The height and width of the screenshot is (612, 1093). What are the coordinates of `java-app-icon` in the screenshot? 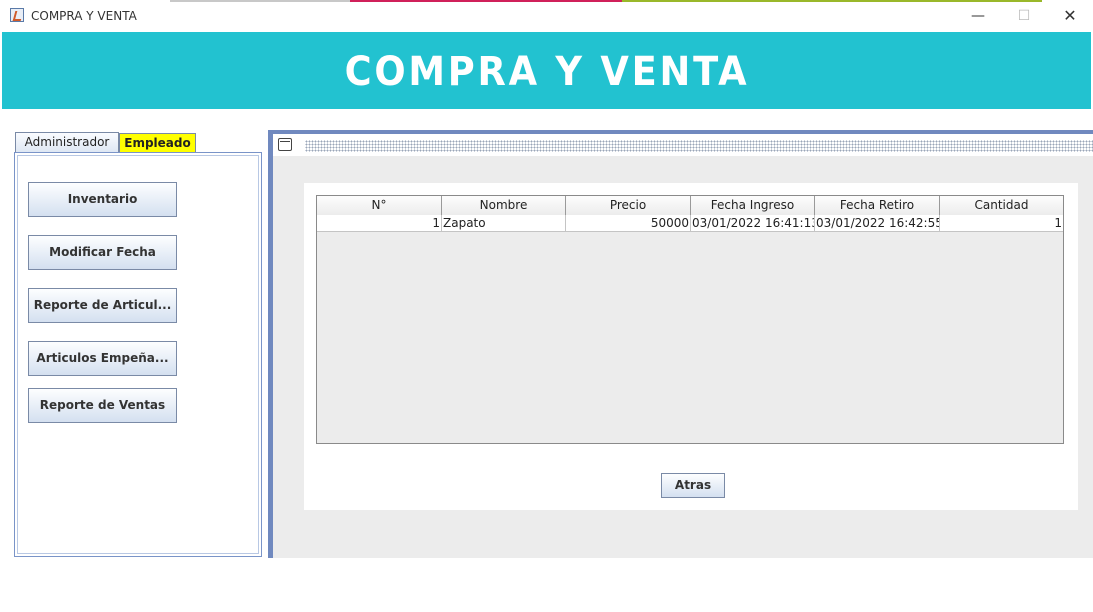 It's located at (17, 15).